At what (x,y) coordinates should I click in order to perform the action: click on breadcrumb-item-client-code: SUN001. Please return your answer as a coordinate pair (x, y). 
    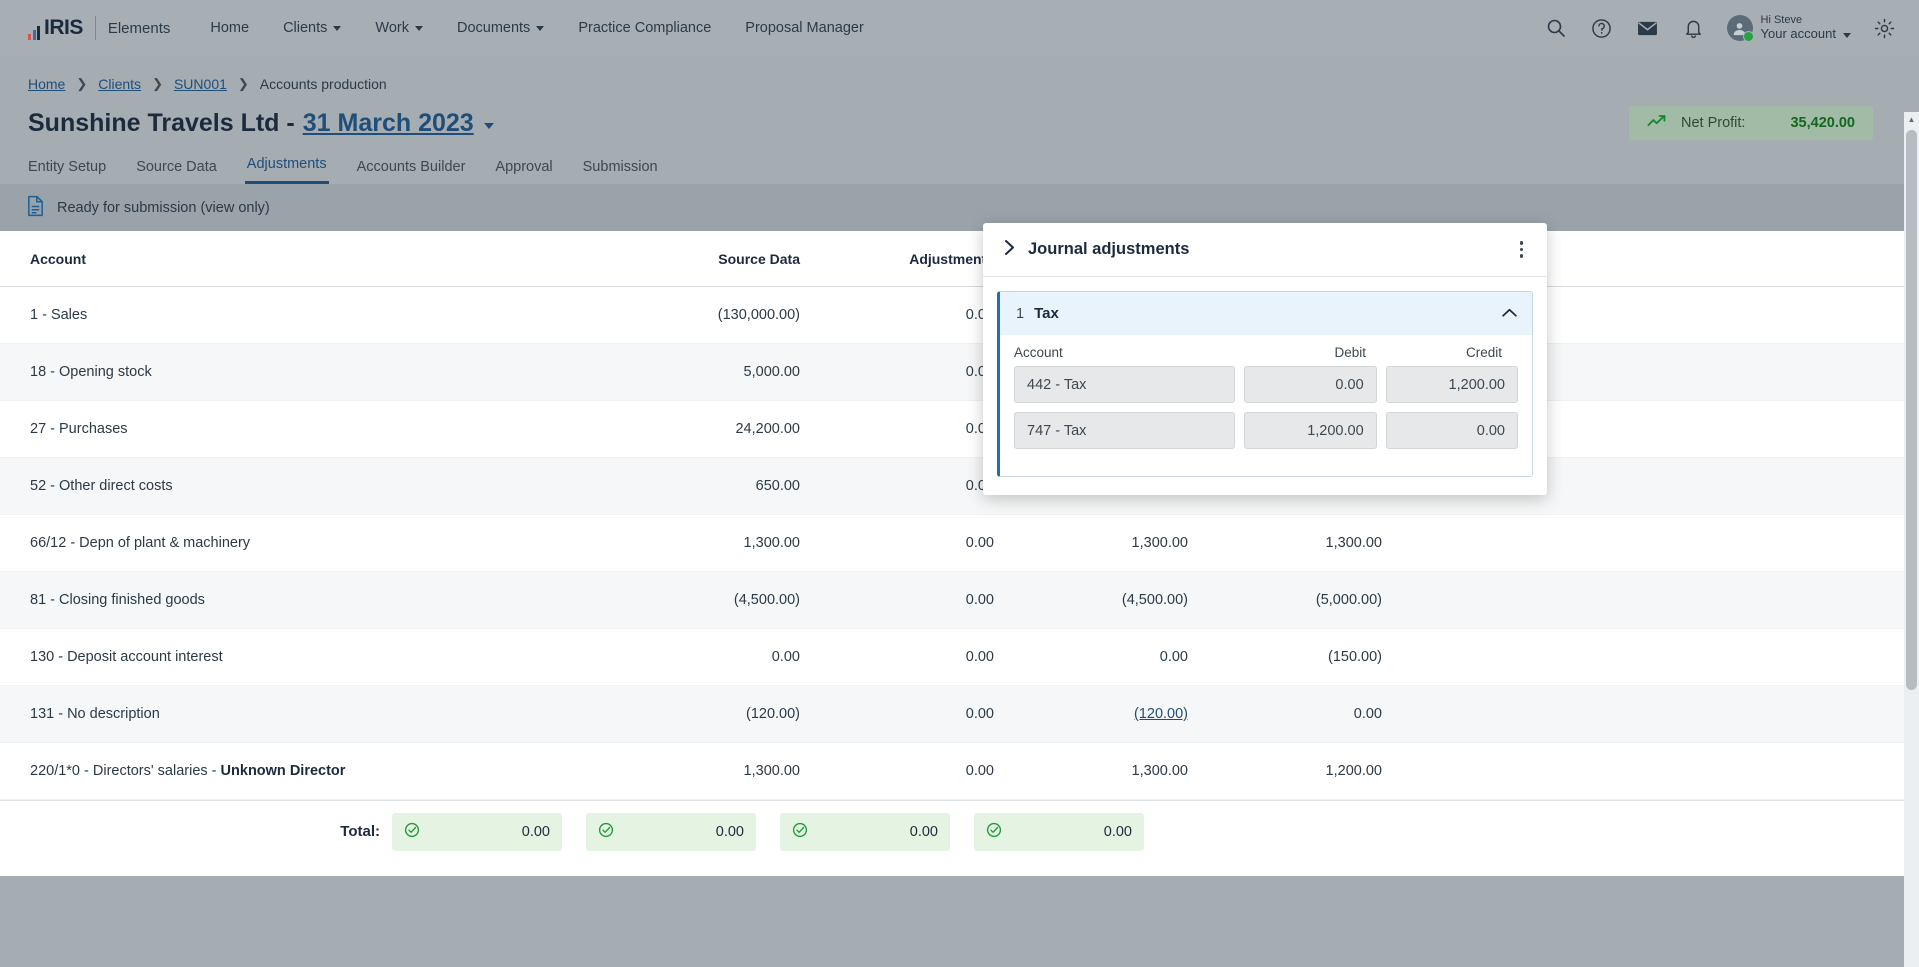
    Looking at the image, I should click on (200, 84).